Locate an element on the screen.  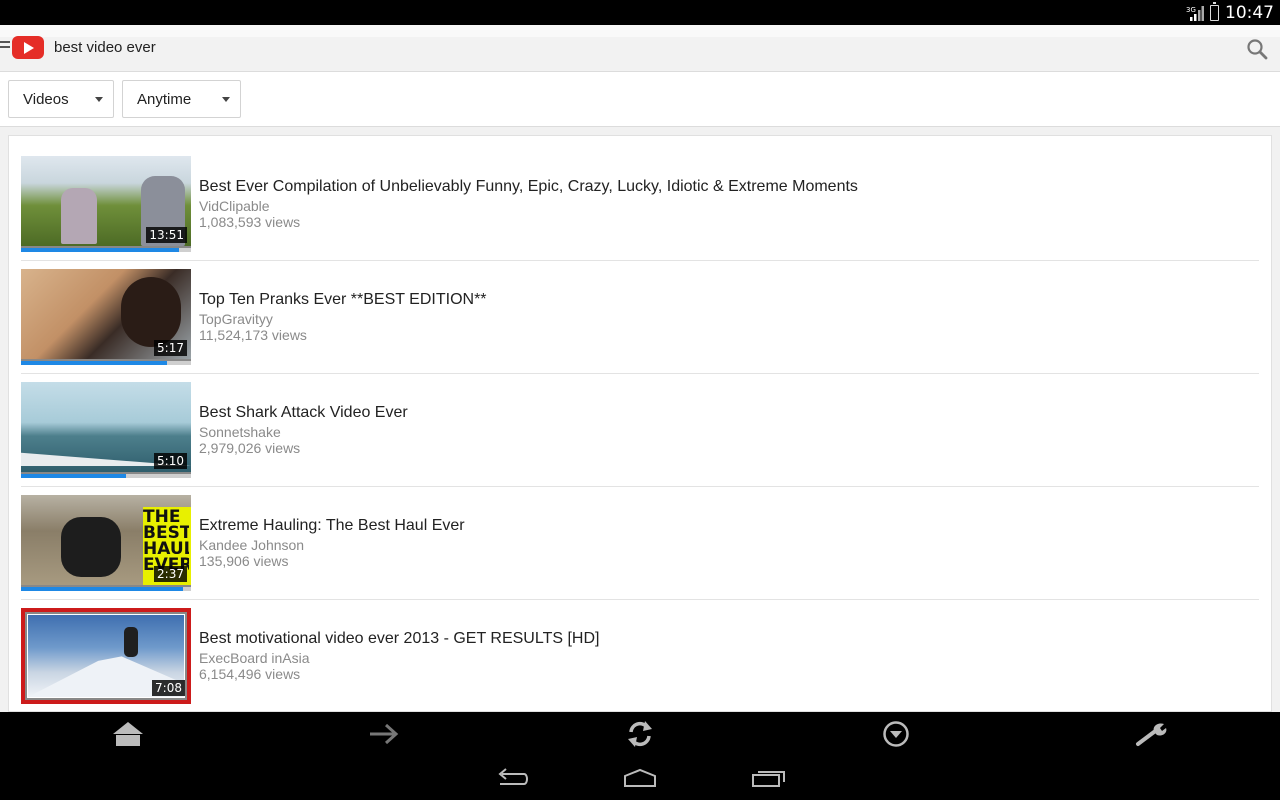
video-thumbnail: 5:17 is located at coordinates (106, 317).